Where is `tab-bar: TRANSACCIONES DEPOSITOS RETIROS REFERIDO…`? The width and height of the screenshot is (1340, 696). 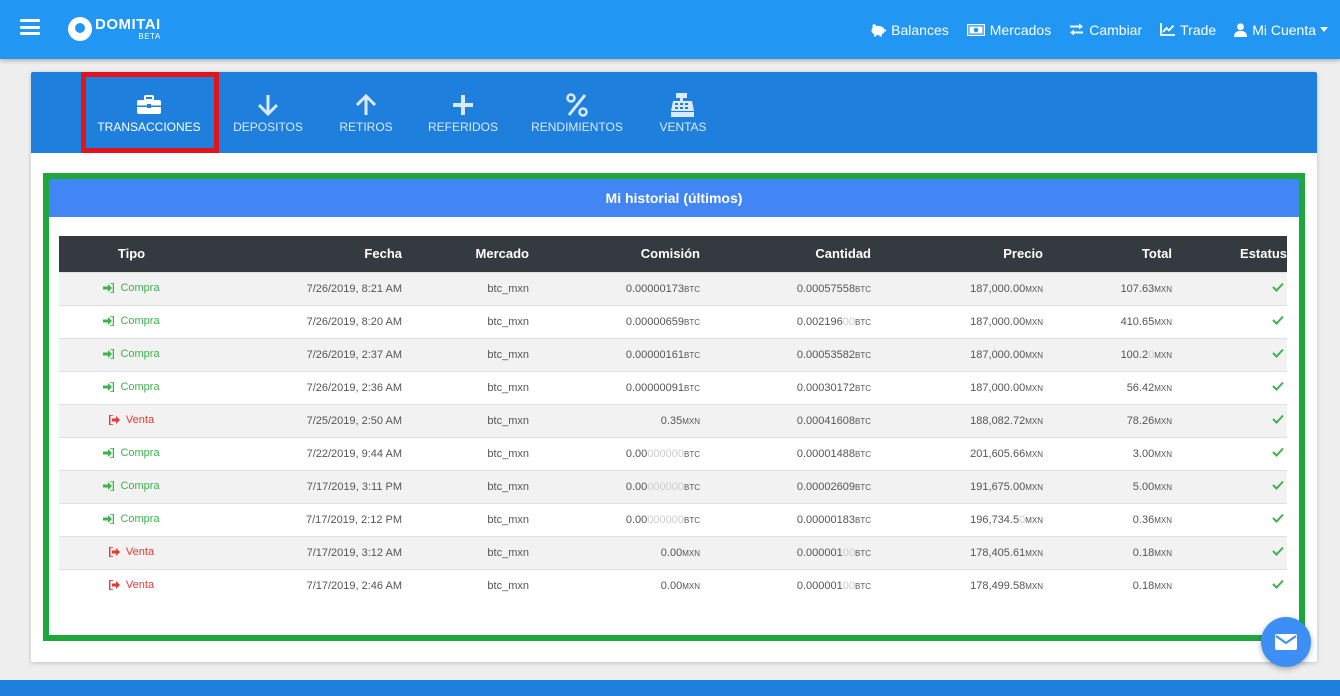 tab-bar: TRANSACCIONES DEPOSITOS RETIROS REFERIDO… is located at coordinates (674, 112).